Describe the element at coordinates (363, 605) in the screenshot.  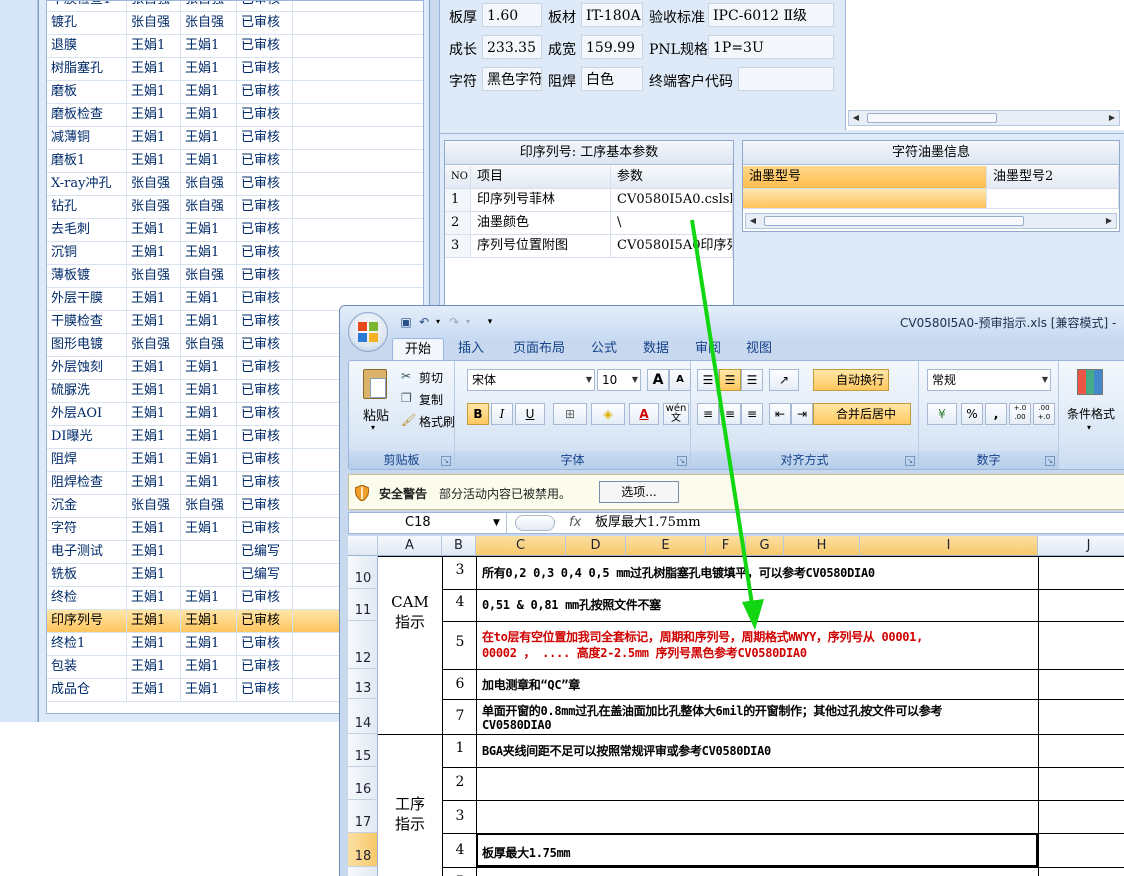
I see `row-header: 11` at that location.